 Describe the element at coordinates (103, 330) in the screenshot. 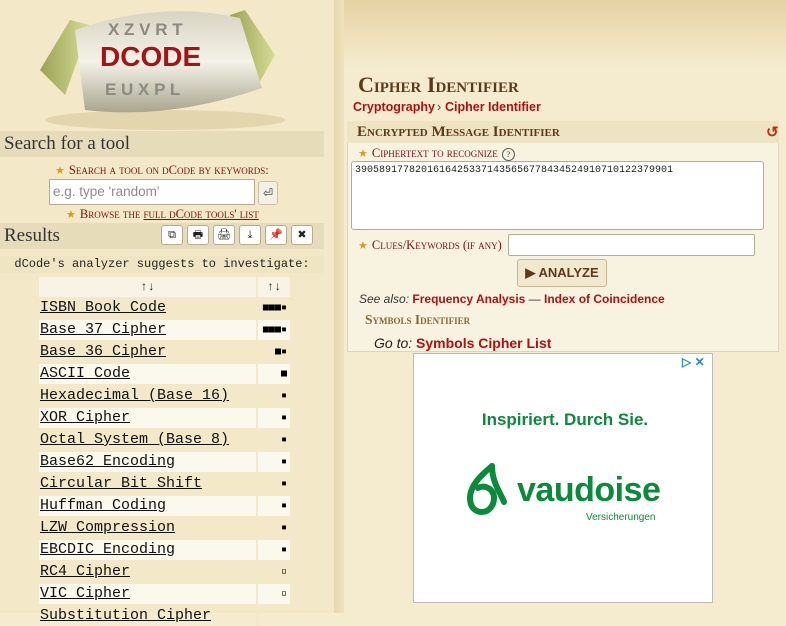

I see `result-name-link: Base 37 Cipher` at that location.